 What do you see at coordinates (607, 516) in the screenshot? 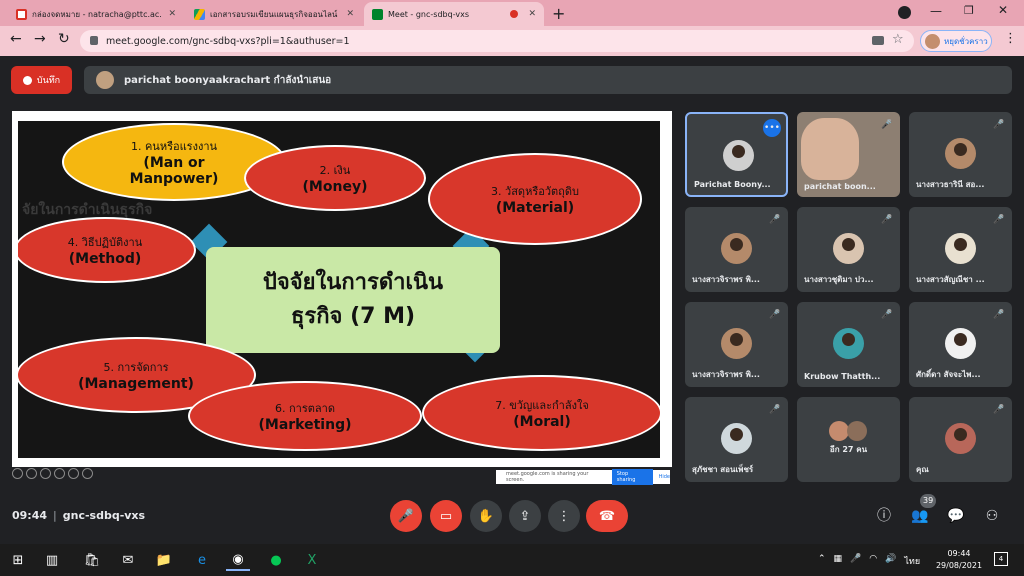
I see `leave-call-button: ☎` at bounding box center [607, 516].